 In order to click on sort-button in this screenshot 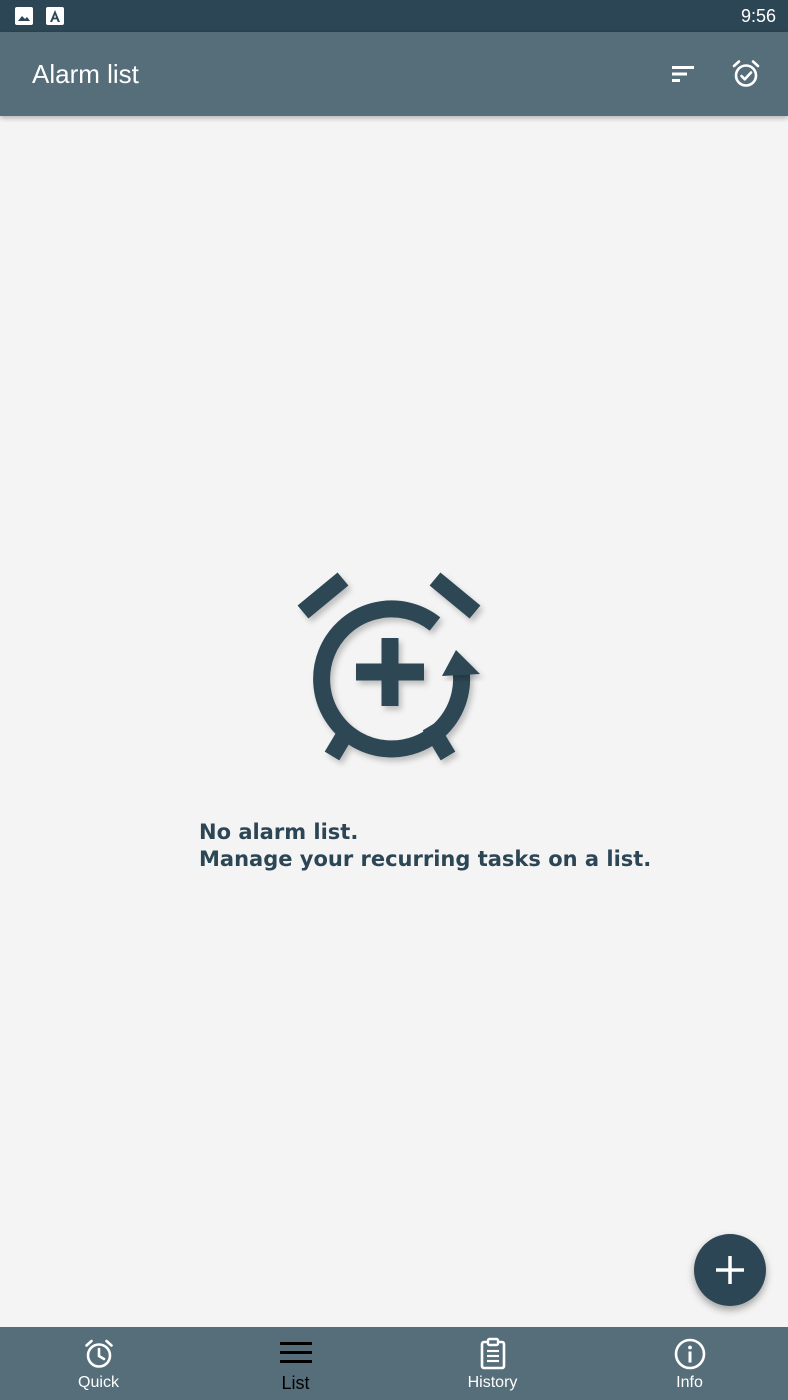, I will do `click(683, 74)`.